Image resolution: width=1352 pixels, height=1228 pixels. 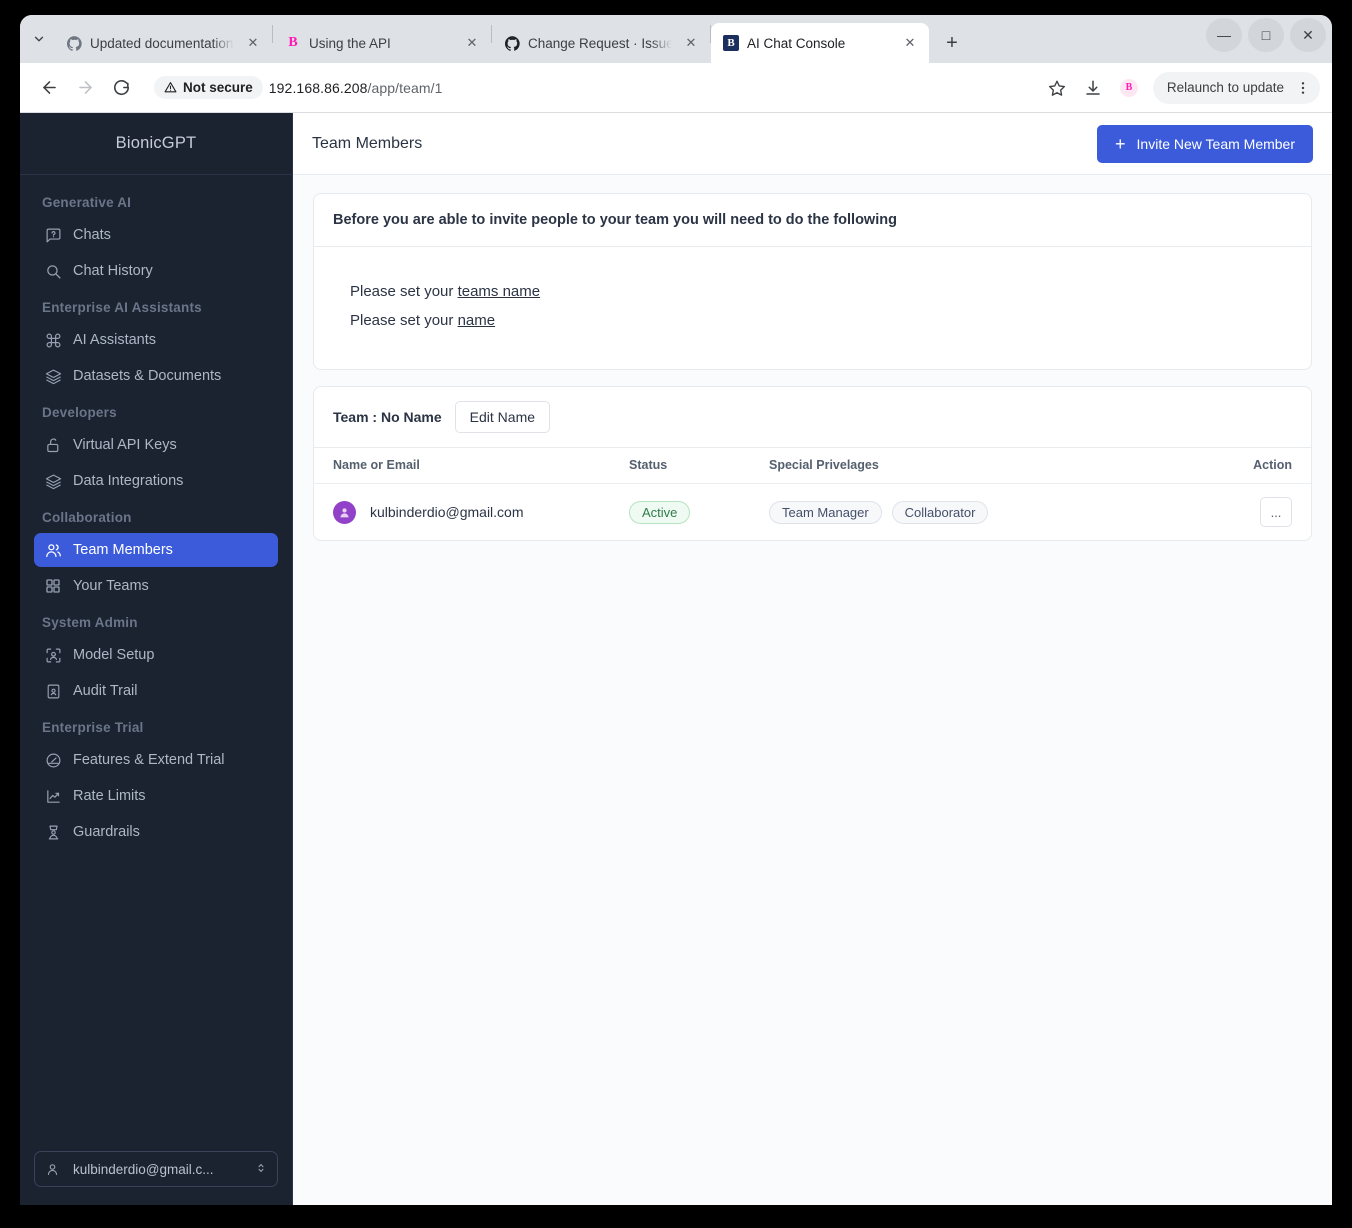 What do you see at coordinates (796, 43) in the screenshot?
I see `tab-title: AI Chat Console` at bounding box center [796, 43].